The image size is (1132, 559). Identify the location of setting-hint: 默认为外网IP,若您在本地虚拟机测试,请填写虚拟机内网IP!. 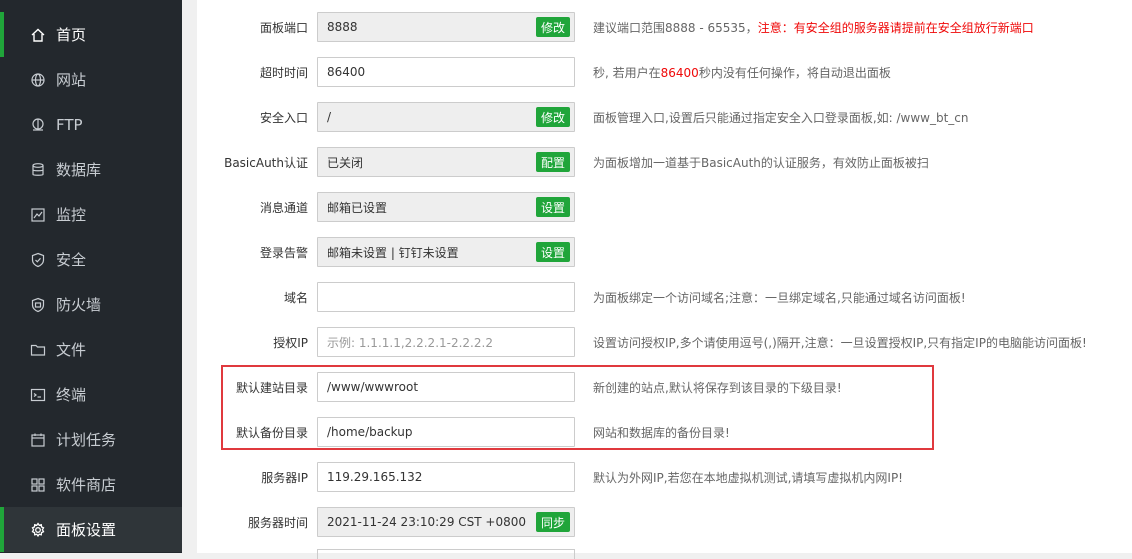
(748, 477).